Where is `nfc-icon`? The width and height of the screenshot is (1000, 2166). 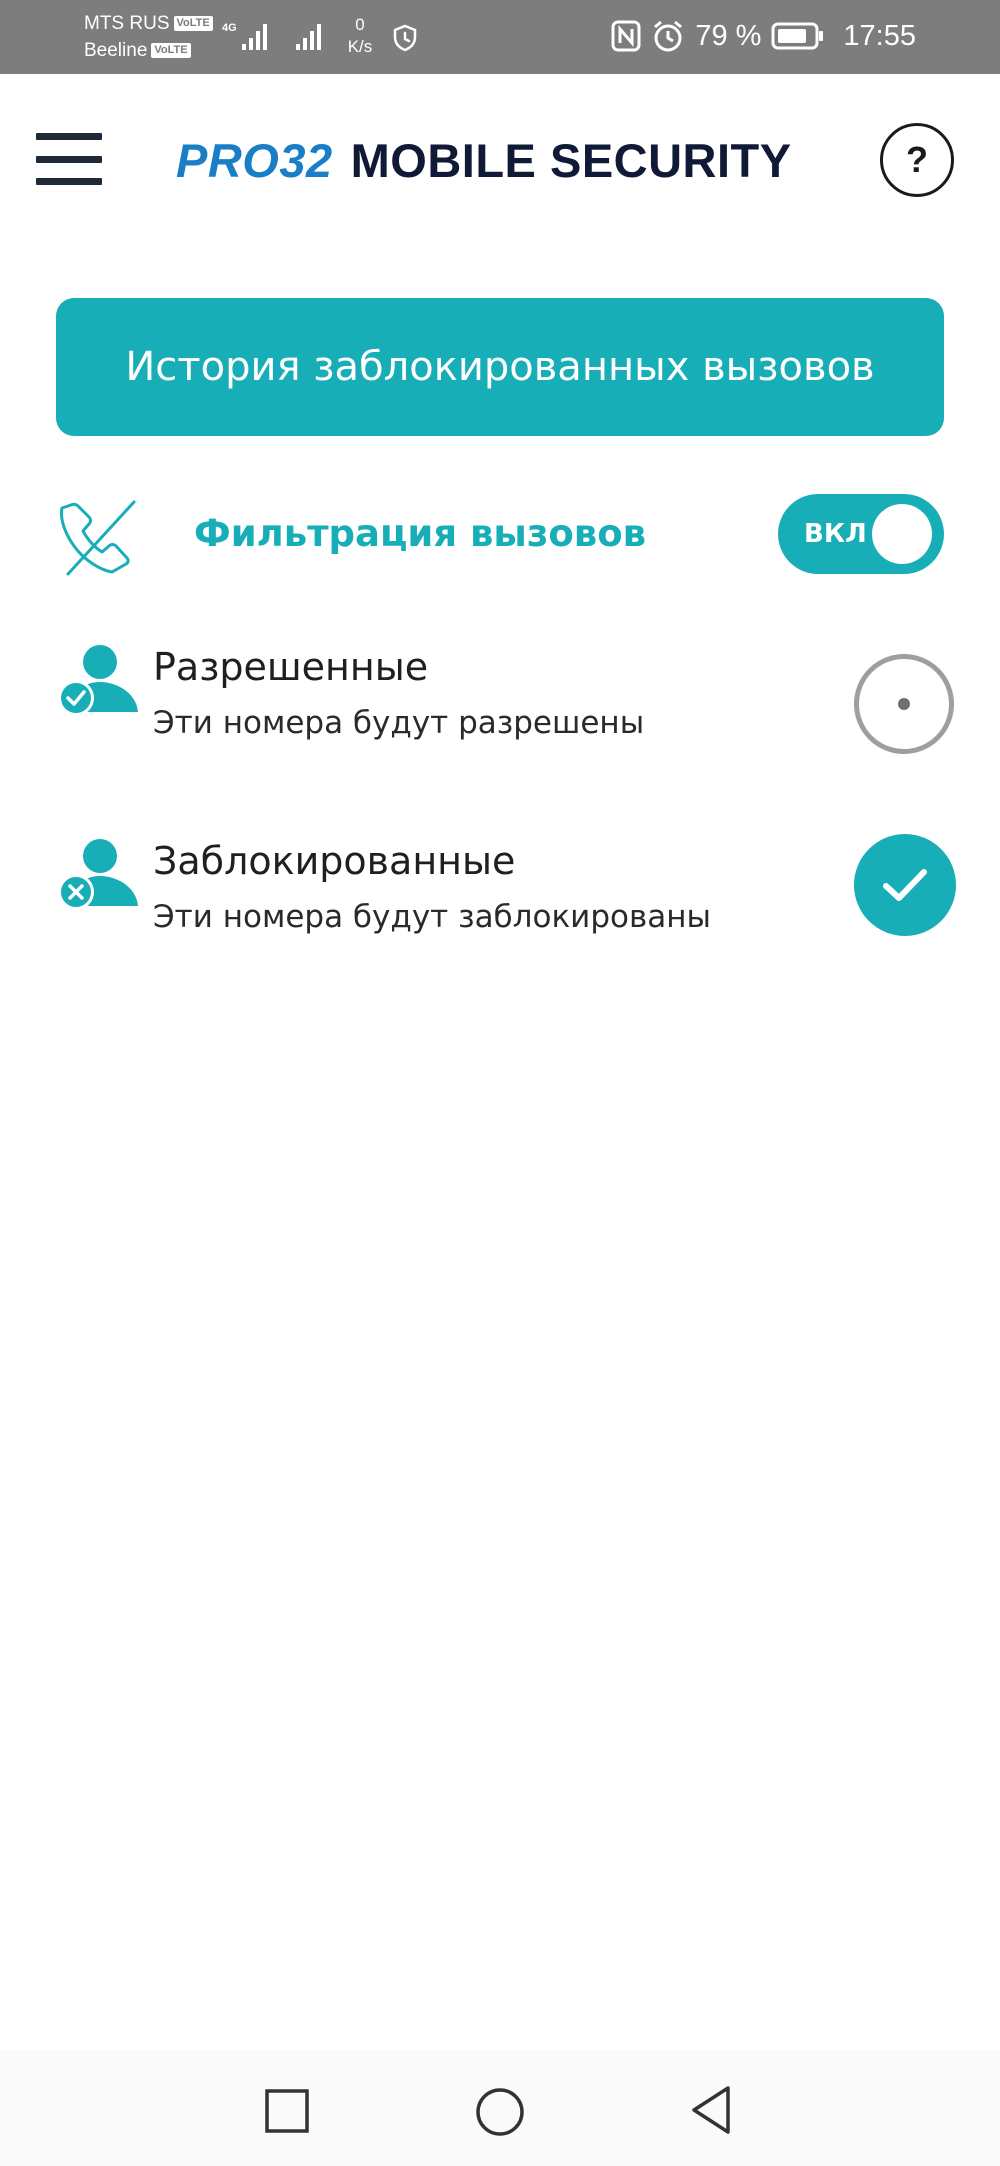 nfc-icon is located at coordinates (626, 36).